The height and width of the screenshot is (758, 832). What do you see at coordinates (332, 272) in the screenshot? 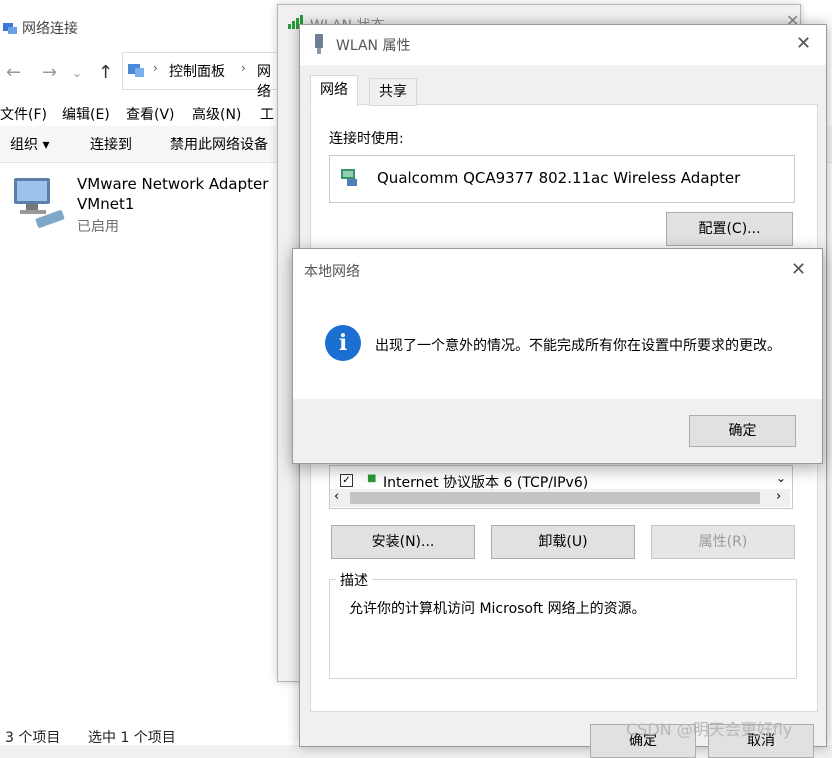
I see `dialog-title: 本地网络` at bounding box center [332, 272].